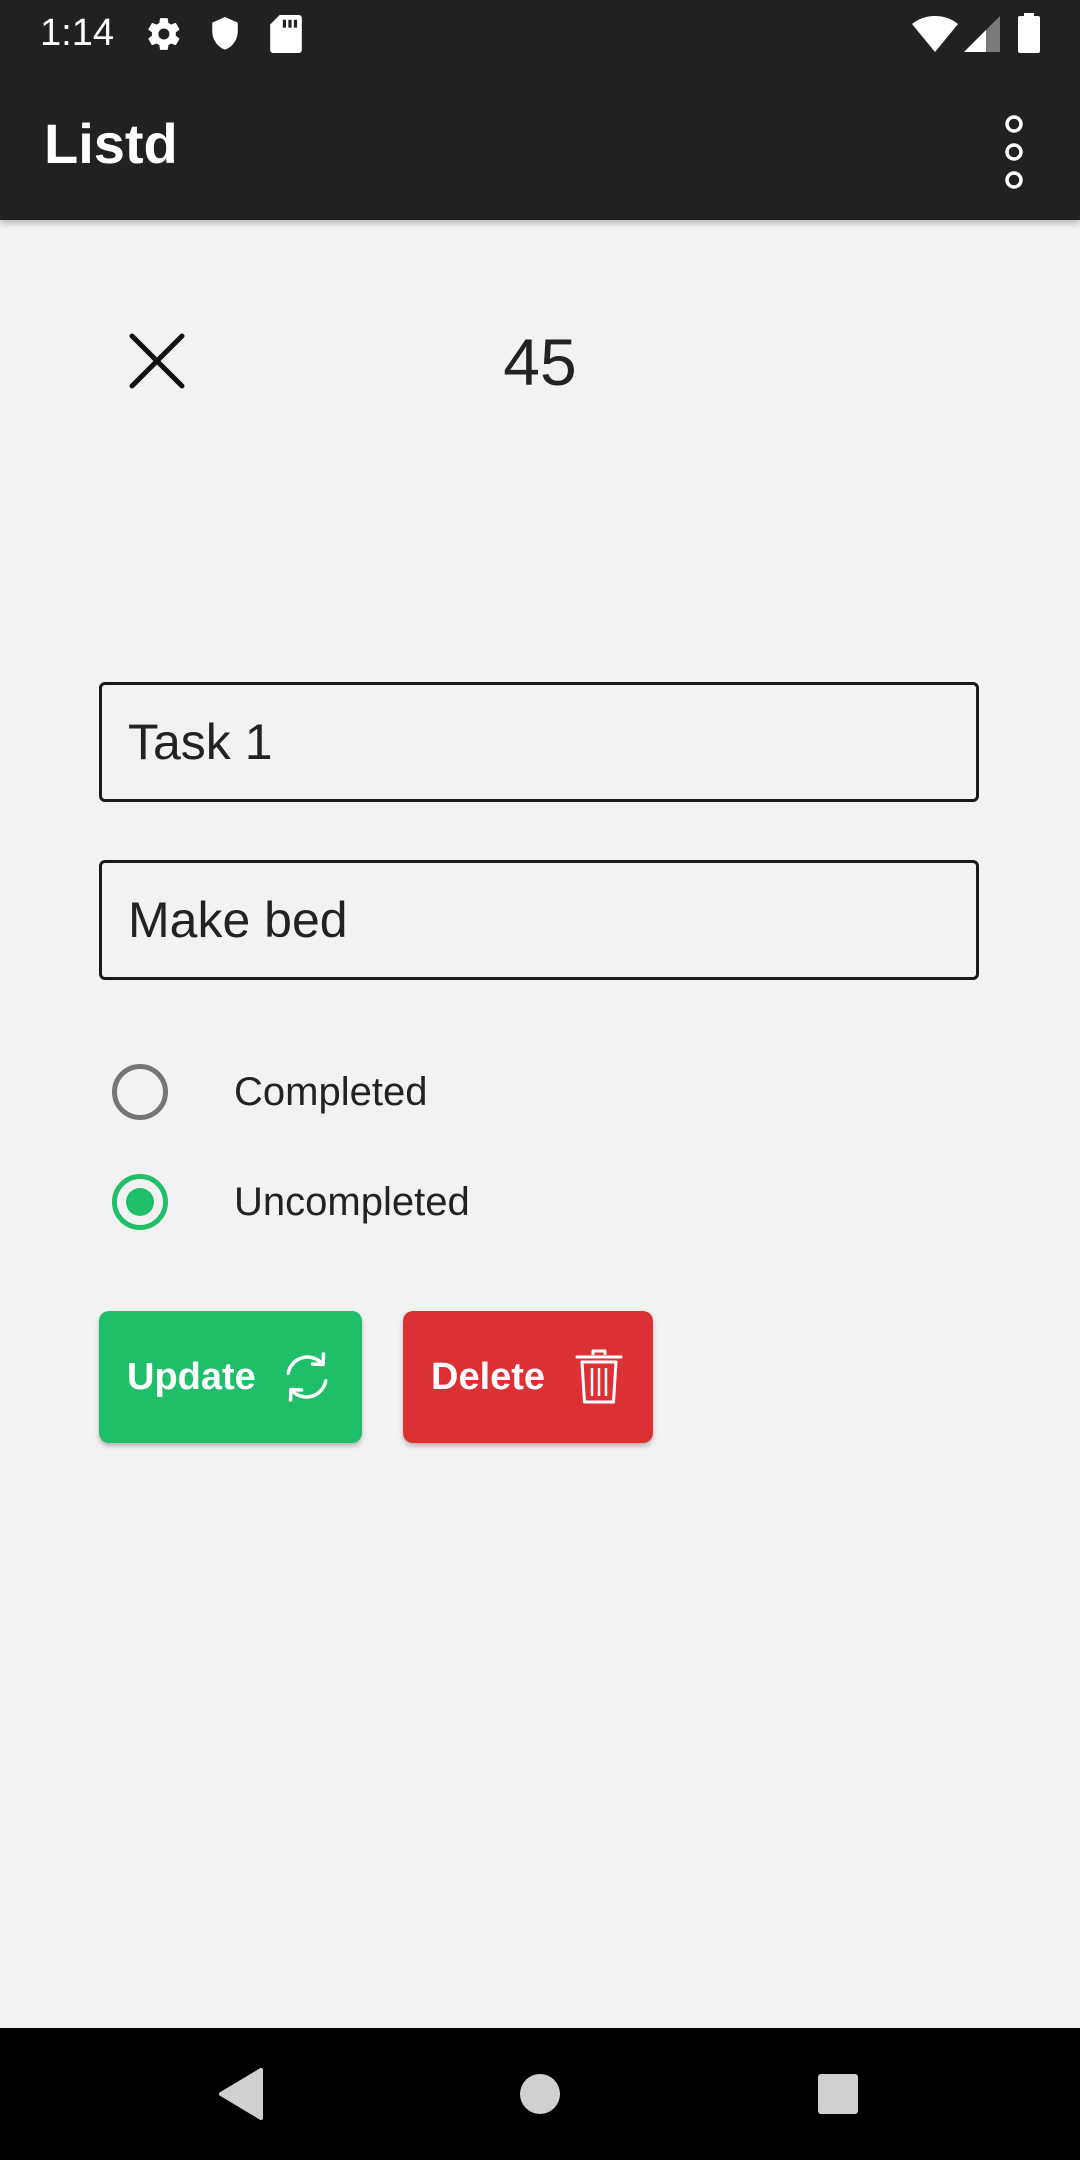 The image size is (1080, 2160). I want to click on recents-icon, so click(838, 2094).